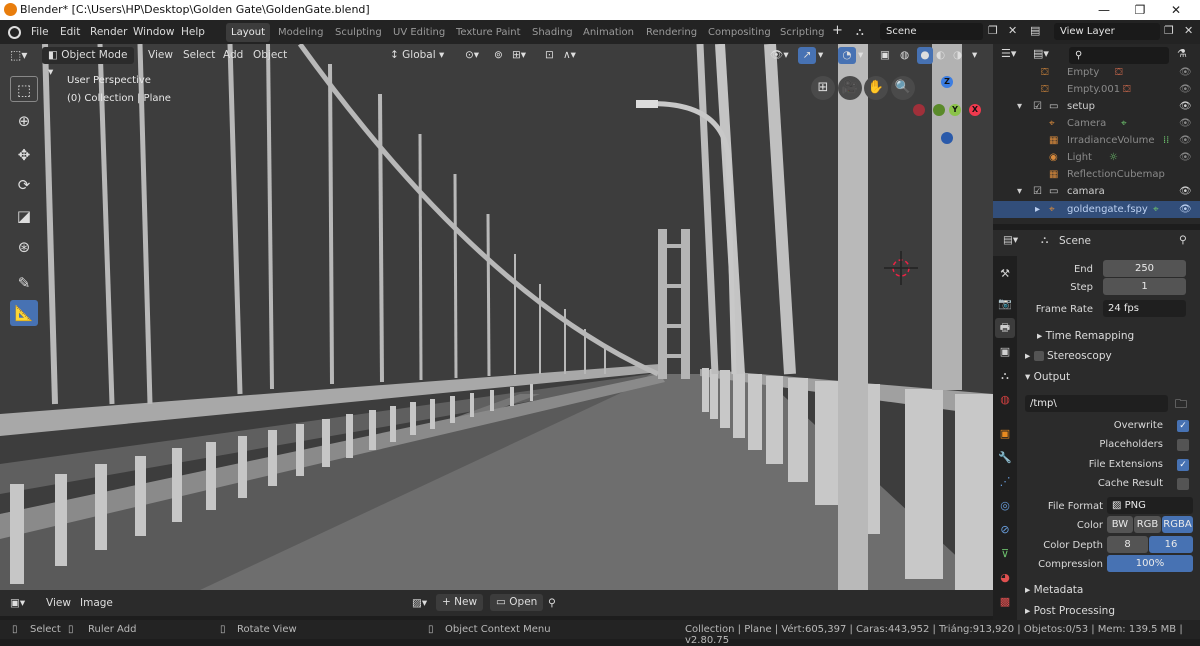  I want to click on color-rgba-option: RGBA, so click(1177, 524).